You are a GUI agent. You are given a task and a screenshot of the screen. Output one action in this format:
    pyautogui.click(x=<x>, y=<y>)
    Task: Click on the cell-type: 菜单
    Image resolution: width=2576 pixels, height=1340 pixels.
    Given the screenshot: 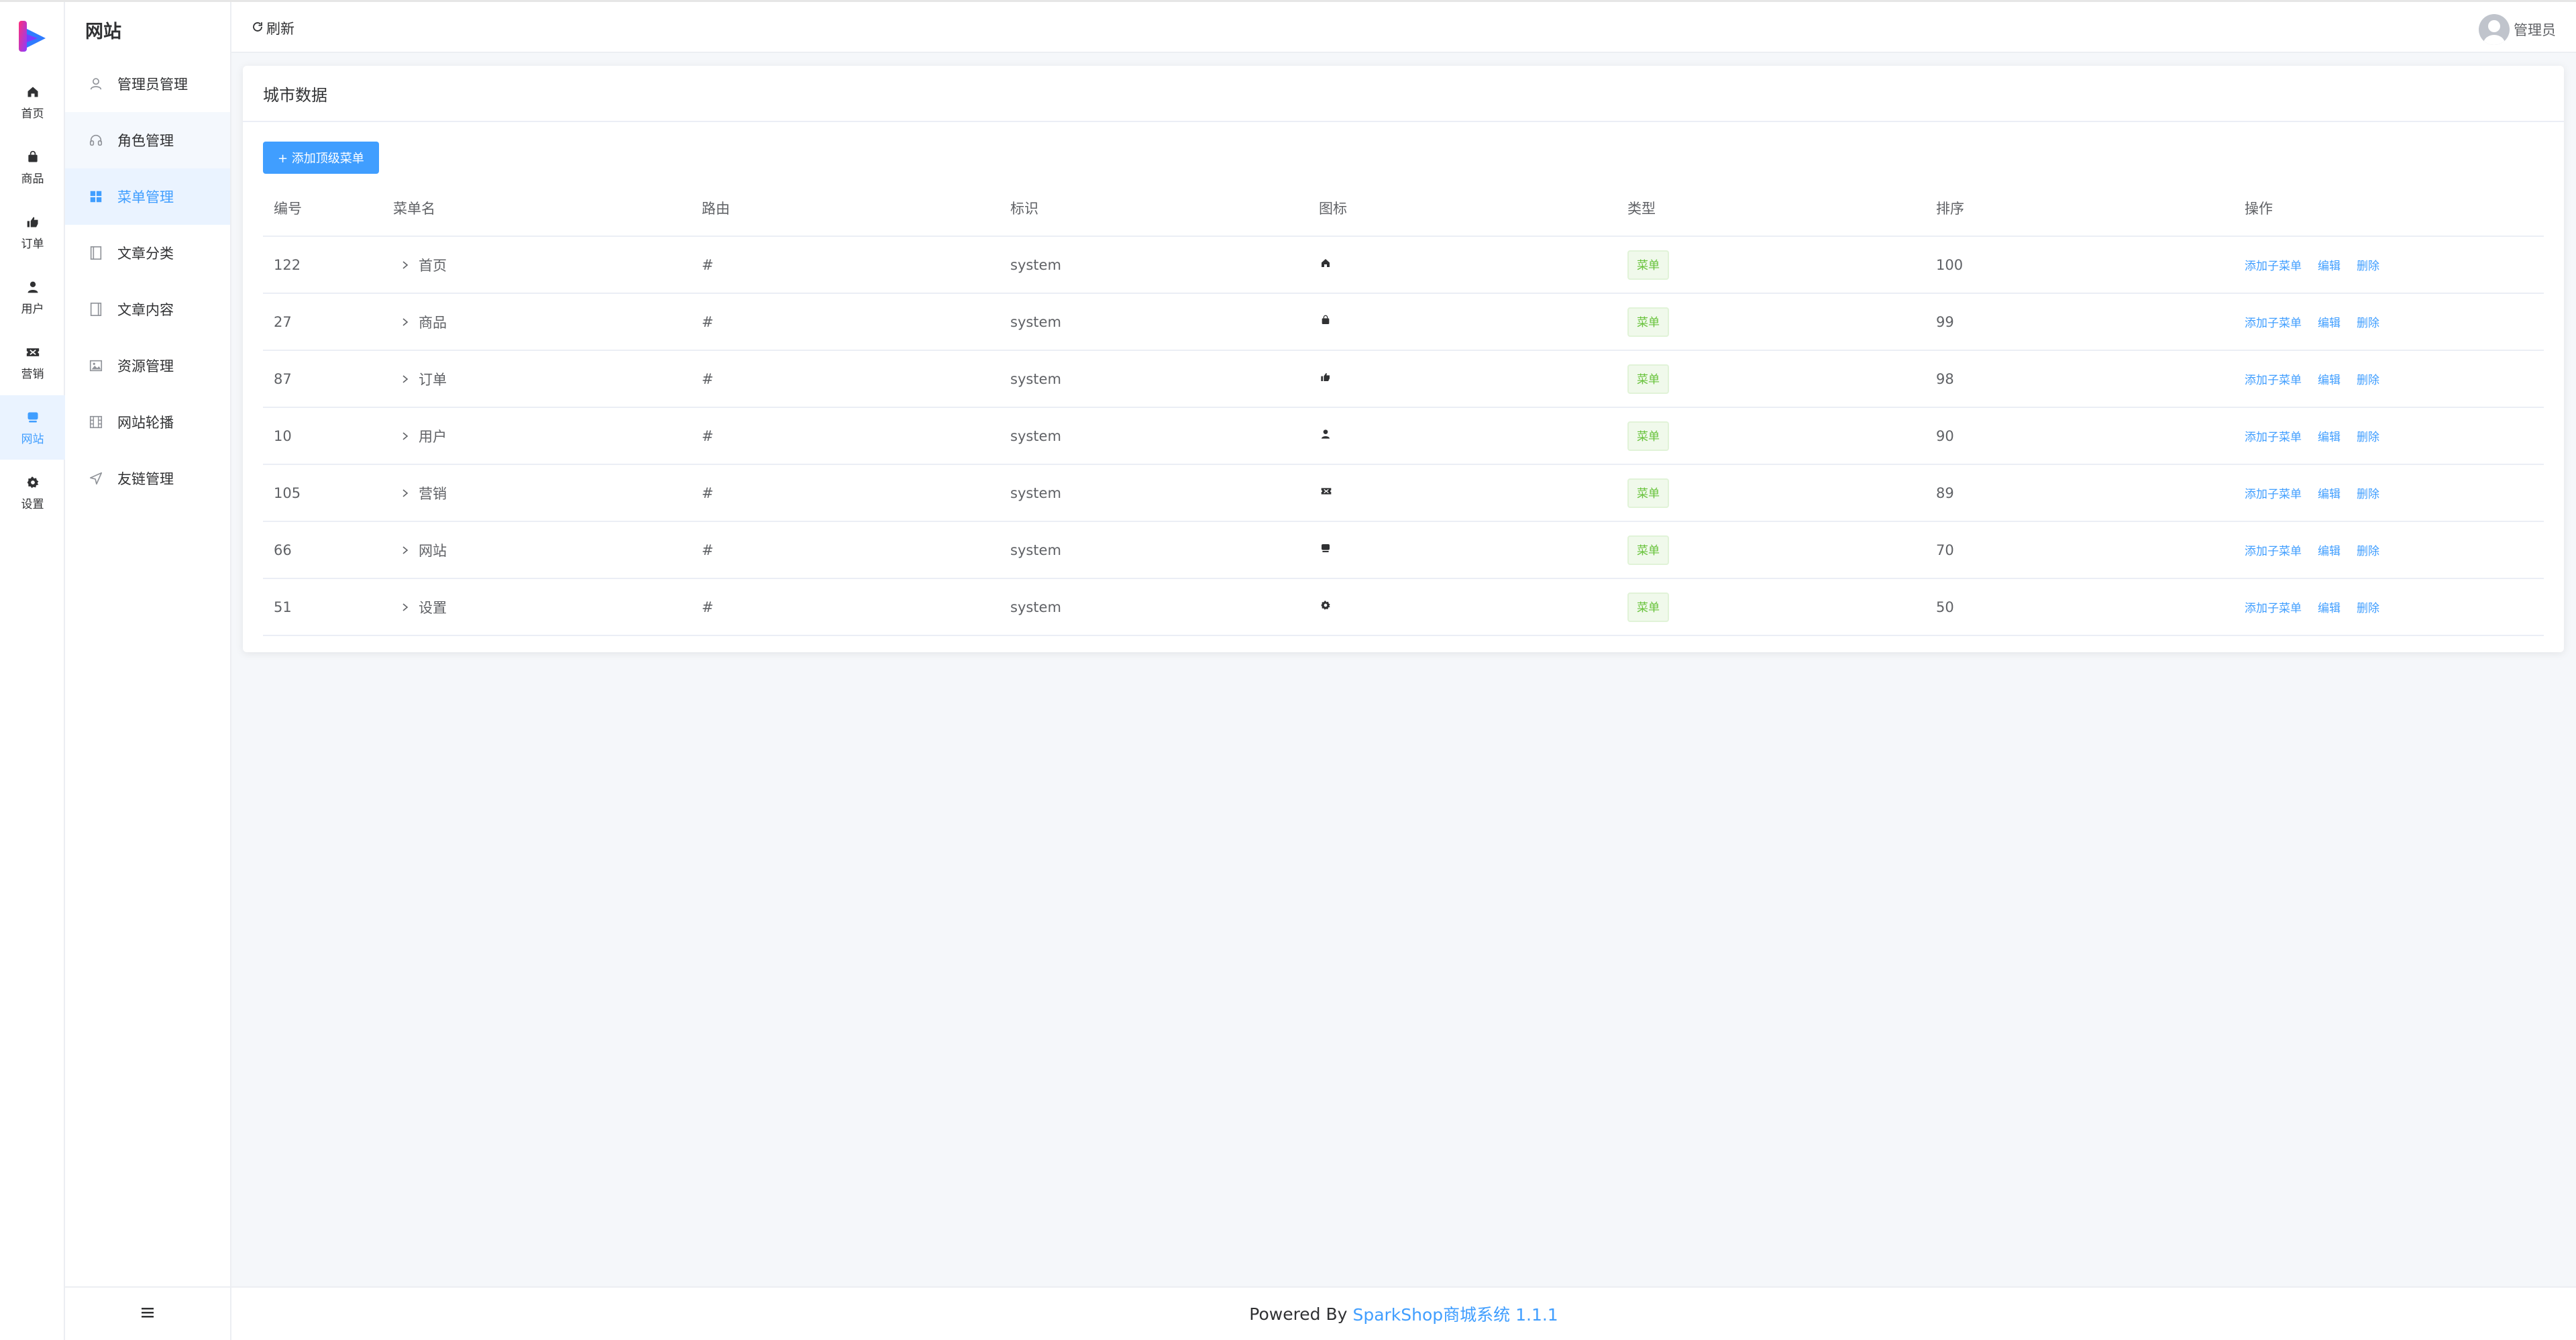 What is the action you would take?
    pyautogui.click(x=1771, y=607)
    